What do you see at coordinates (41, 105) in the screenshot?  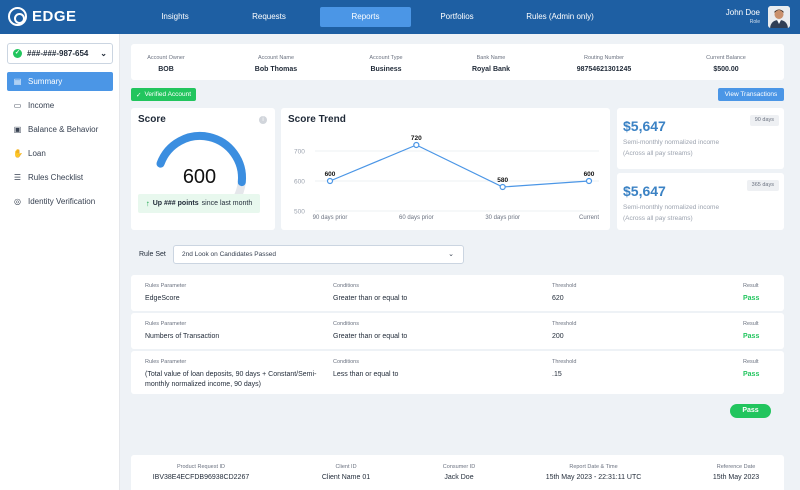 I see `sidebar-item-label: Income` at bounding box center [41, 105].